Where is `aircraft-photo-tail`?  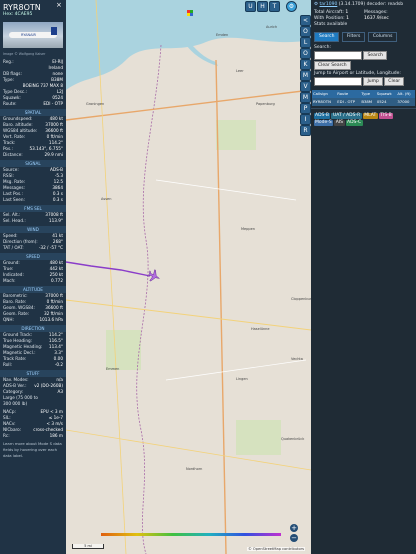
aircraft-photo-tail is located at coordinates (54, 31).